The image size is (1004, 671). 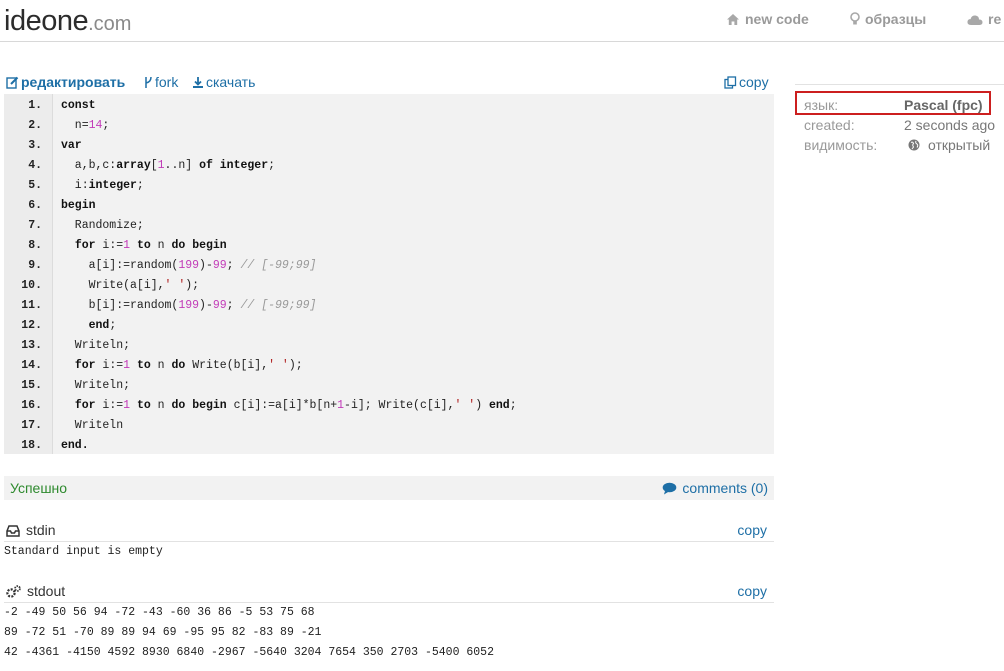 What do you see at coordinates (278, 305) in the screenshot?
I see `code-token: // [-99;99]` at bounding box center [278, 305].